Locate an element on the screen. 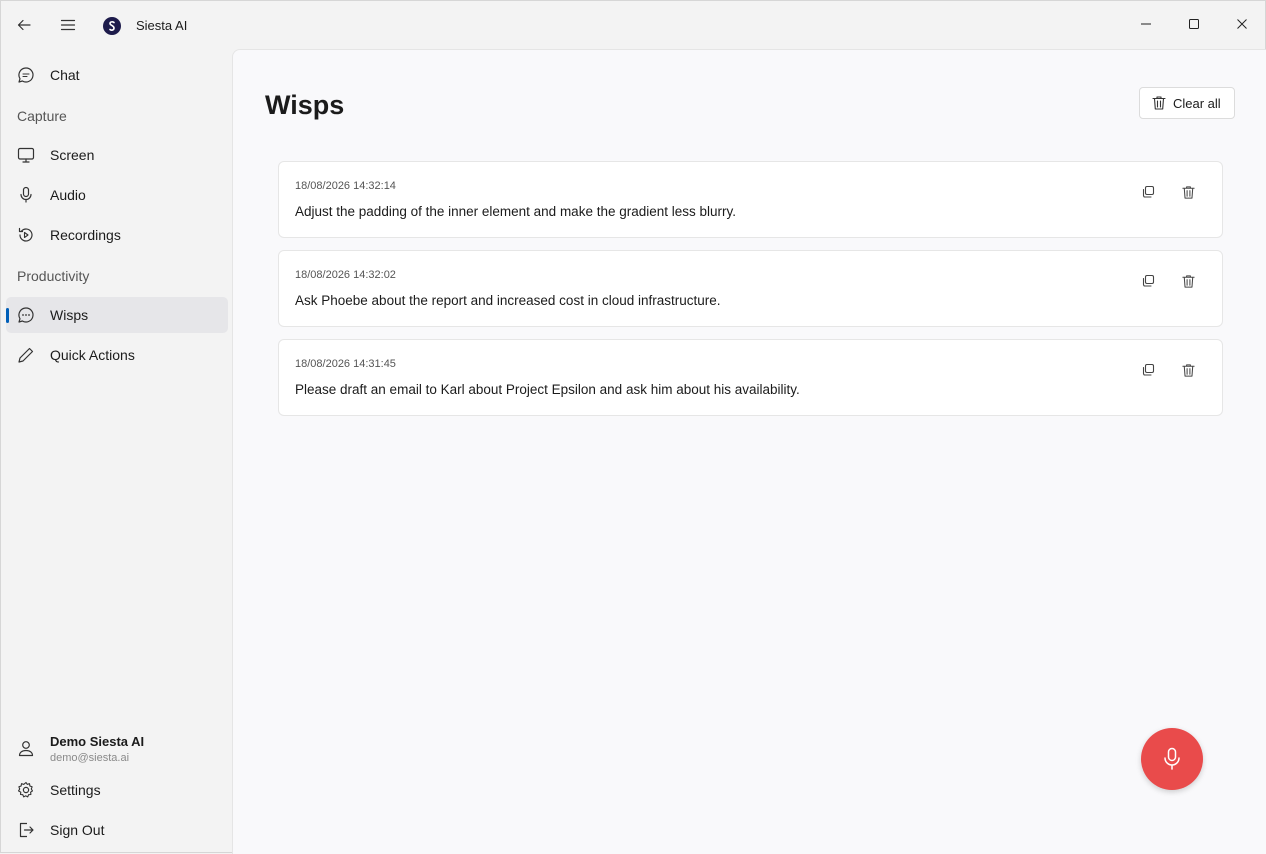 Image resolution: width=1266 pixels, height=854 pixels. gear-icon is located at coordinates (26, 790).